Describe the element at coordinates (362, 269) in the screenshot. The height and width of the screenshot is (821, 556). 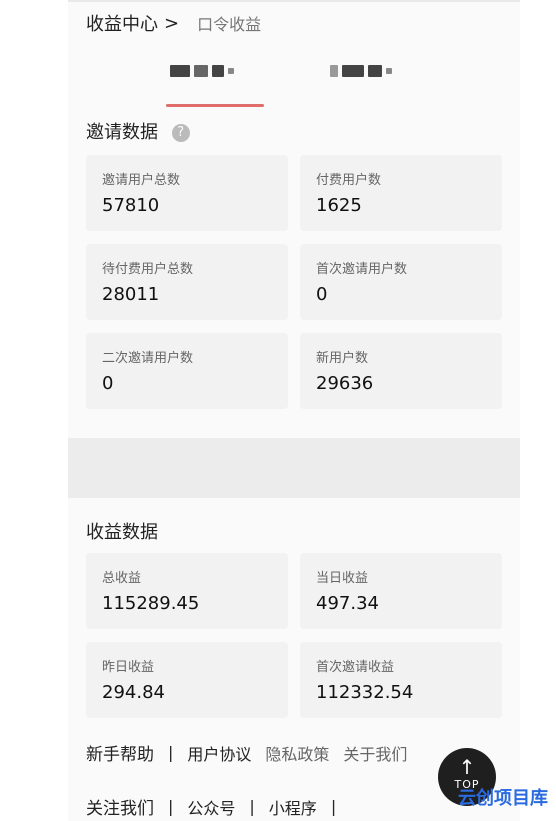
I see `stat-label: 首次邀请用户数` at that location.